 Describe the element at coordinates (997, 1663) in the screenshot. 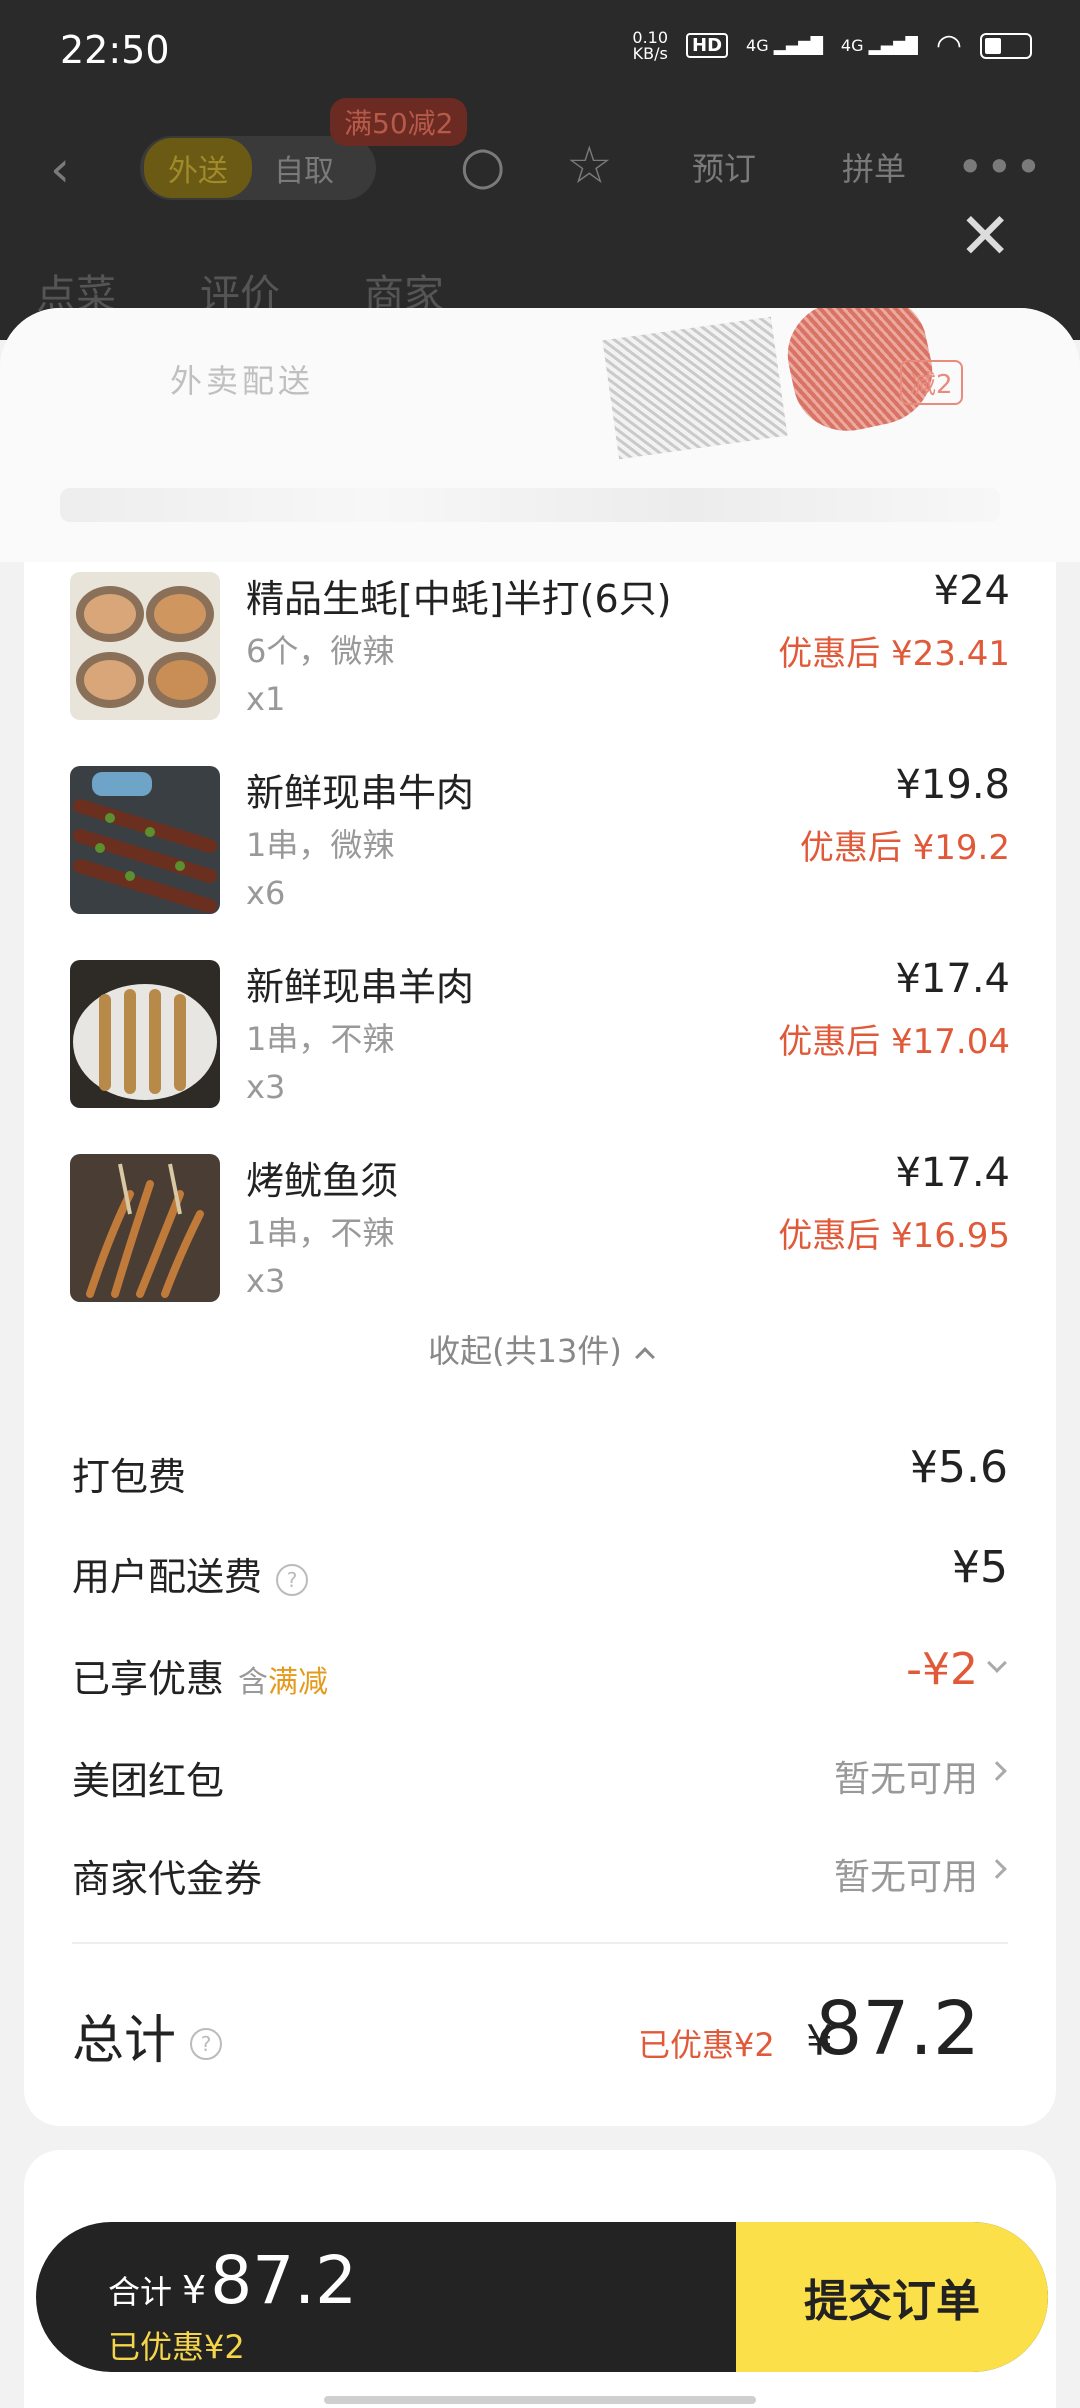

I see `chevron-down-icon` at that location.